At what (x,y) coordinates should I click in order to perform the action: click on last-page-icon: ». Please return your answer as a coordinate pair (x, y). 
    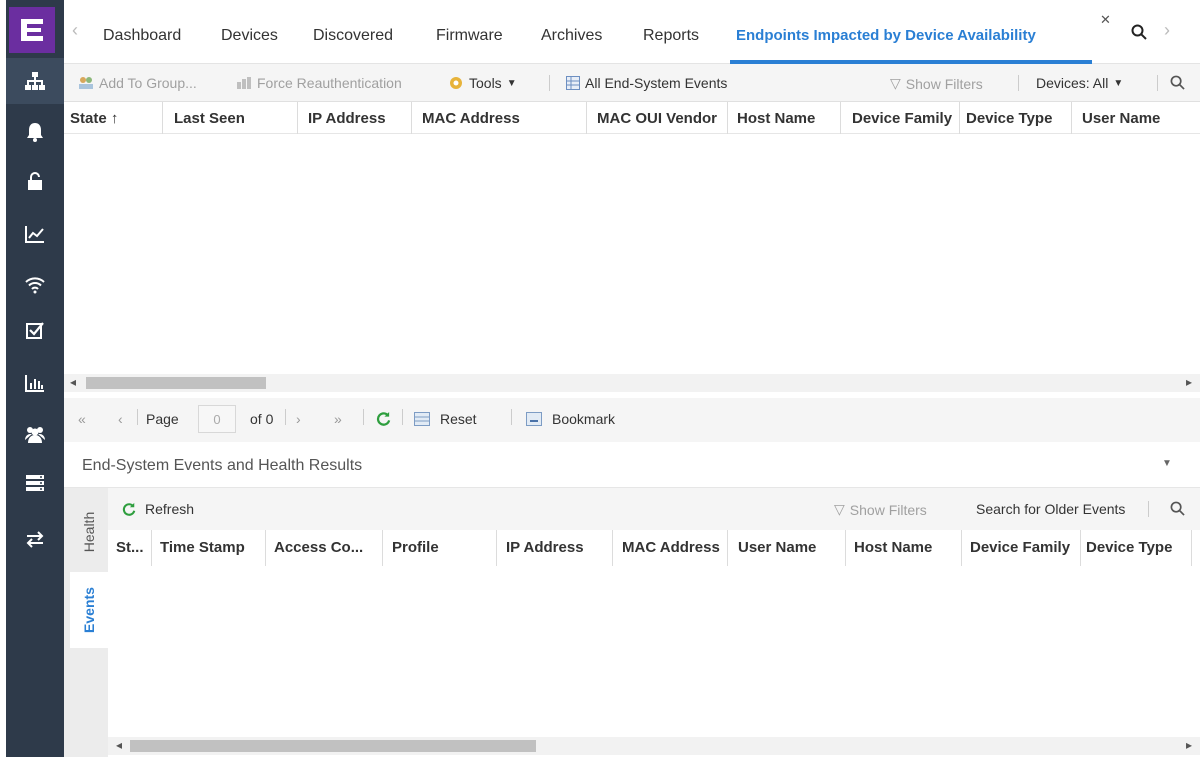
    Looking at the image, I should click on (338, 419).